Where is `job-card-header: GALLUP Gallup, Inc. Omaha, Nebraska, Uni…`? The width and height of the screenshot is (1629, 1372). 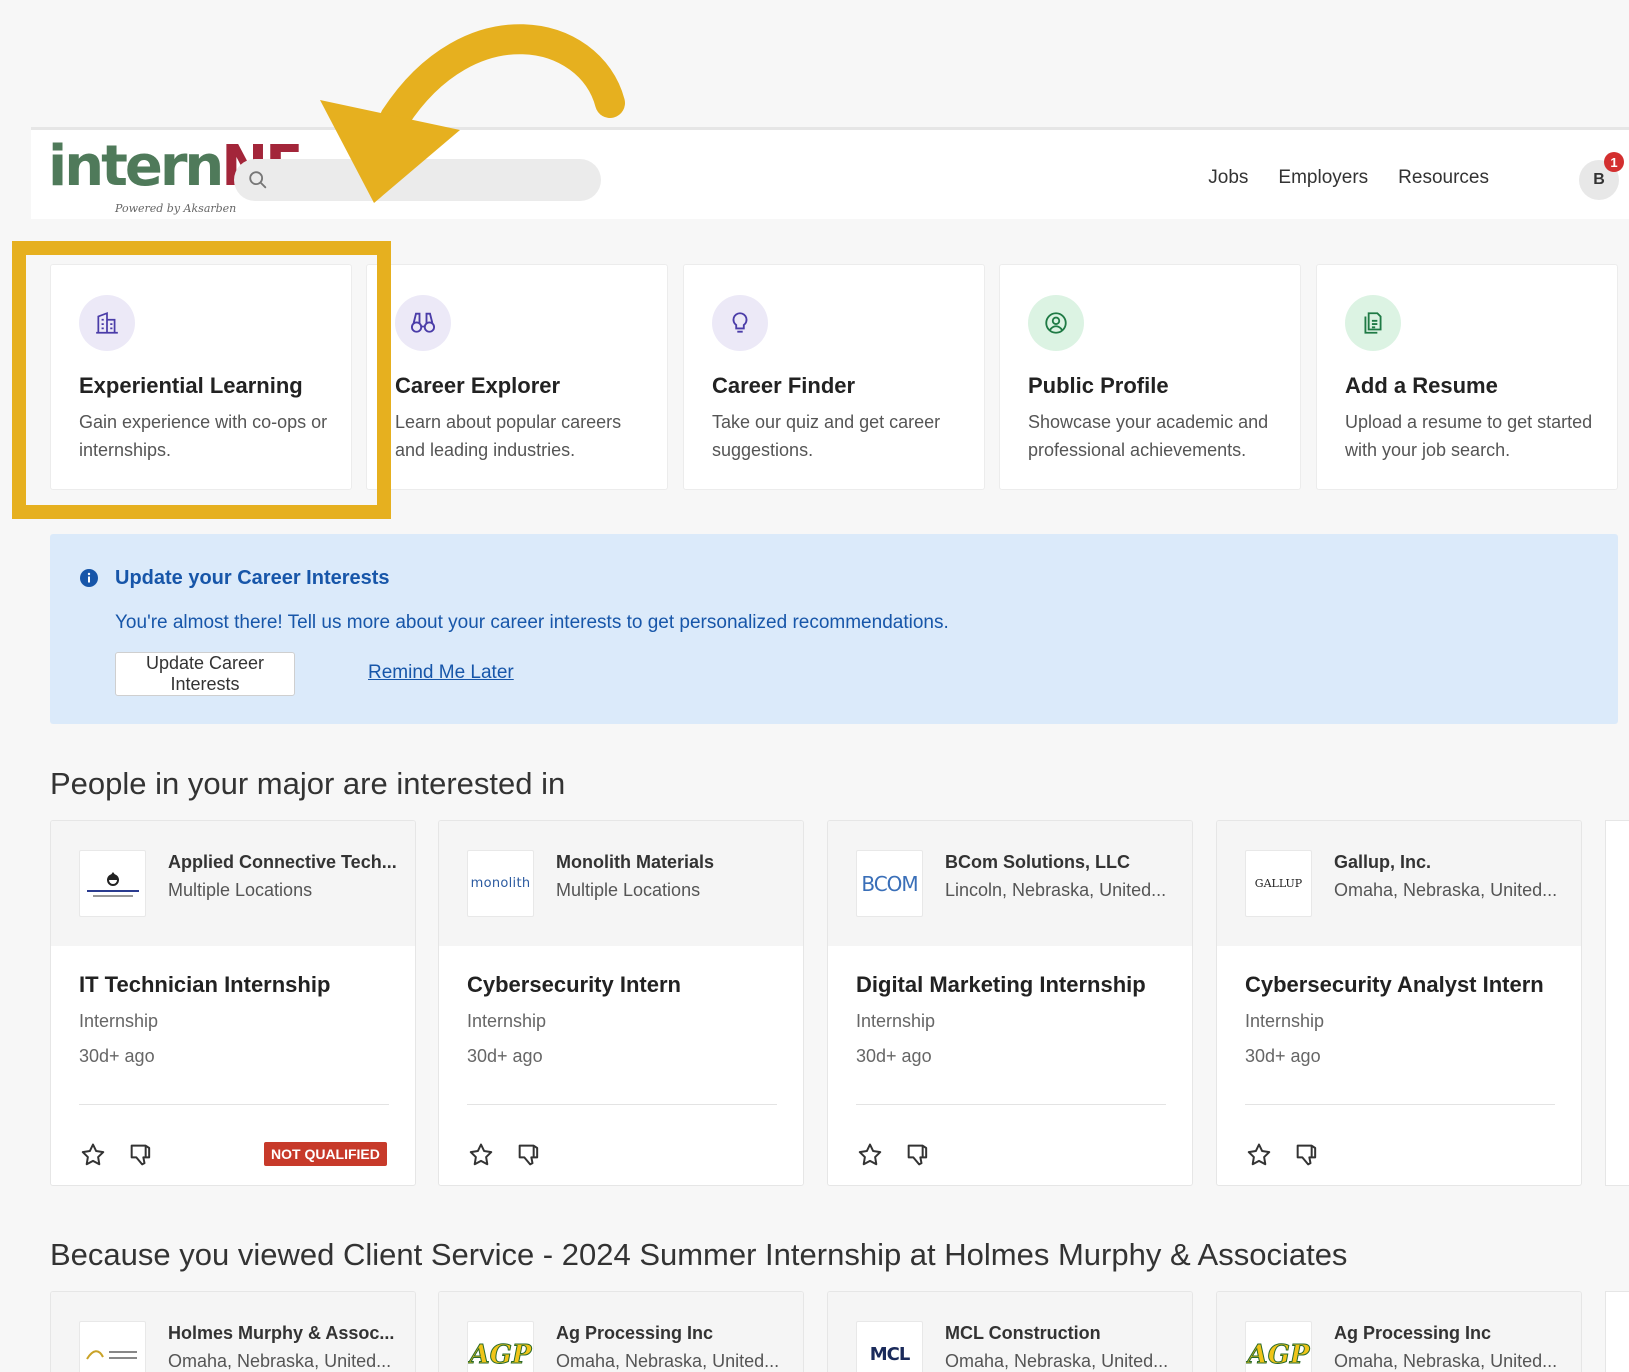
job-card-header: GALLUP Gallup, Inc. Omaha, Nebraska, Uni… is located at coordinates (1399, 883).